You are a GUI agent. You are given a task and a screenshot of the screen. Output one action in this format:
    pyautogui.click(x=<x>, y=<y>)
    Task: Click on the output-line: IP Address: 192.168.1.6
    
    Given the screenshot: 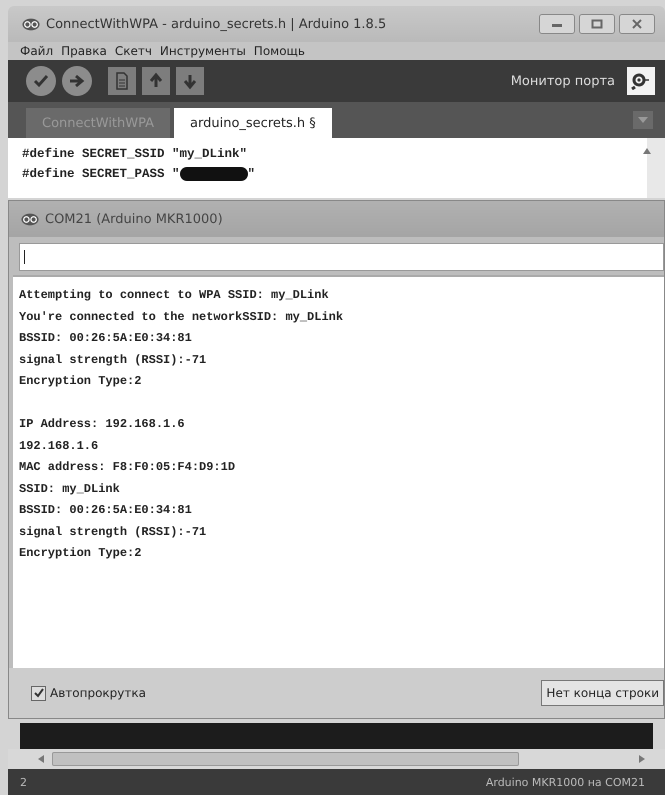 What is the action you would take?
    pyautogui.click(x=102, y=424)
    